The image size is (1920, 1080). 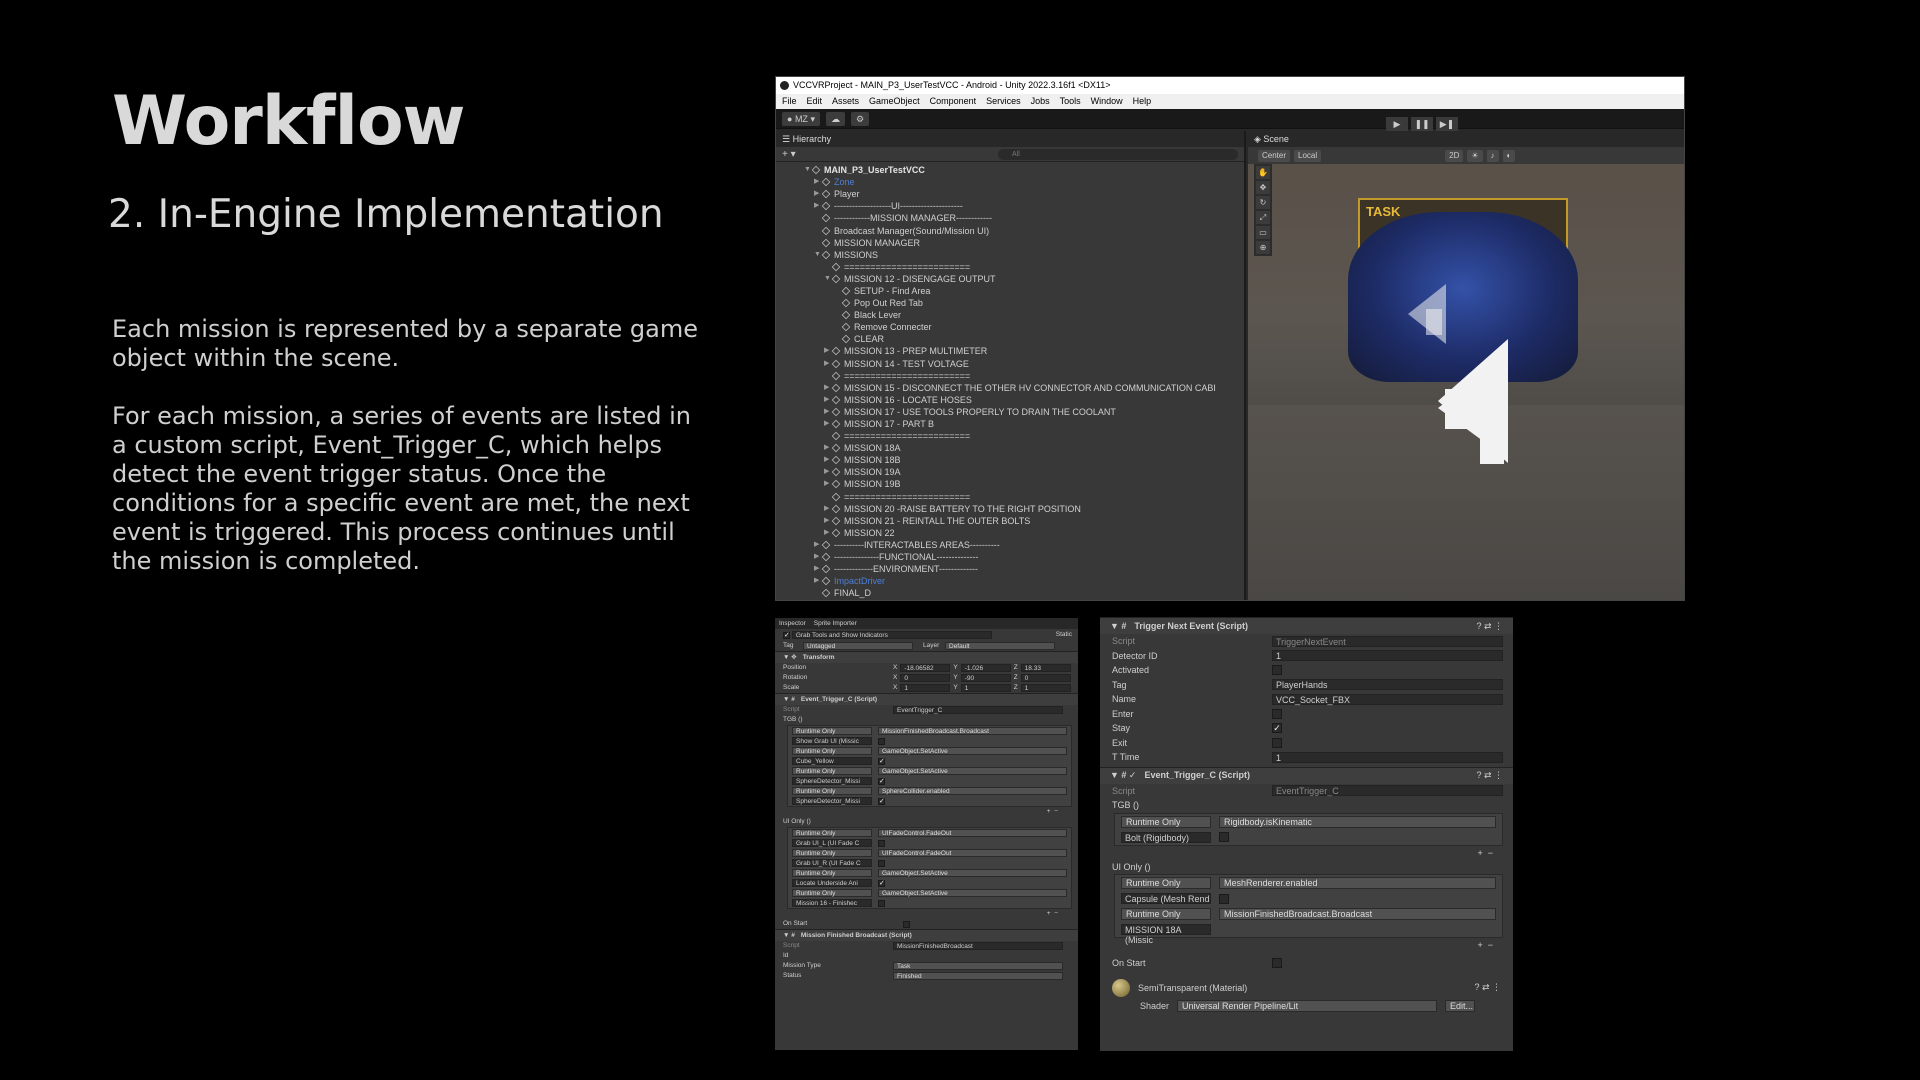 What do you see at coordinates (1263, 232) in the screenshot?
I see `rect-tool-icon: ▭` at bounding box center [1263, 232].